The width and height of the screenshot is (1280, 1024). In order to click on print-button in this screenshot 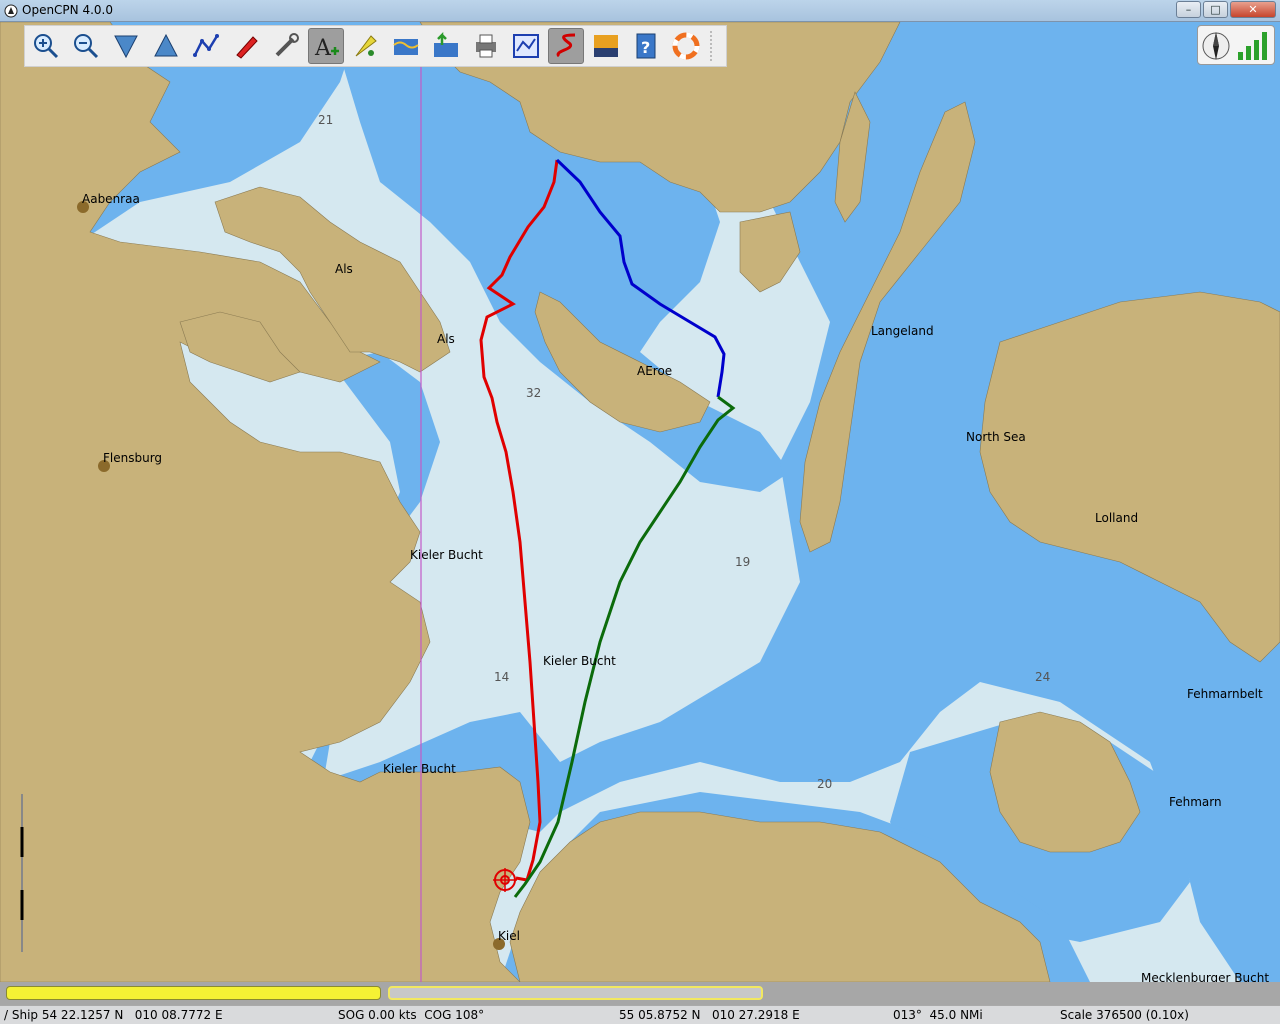, I will do `click(486, 46)`.